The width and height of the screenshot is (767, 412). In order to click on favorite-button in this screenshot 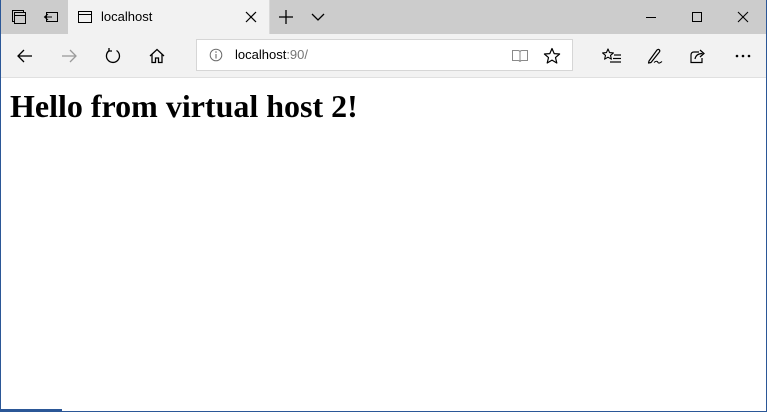, I will do `click(552, 56)`.